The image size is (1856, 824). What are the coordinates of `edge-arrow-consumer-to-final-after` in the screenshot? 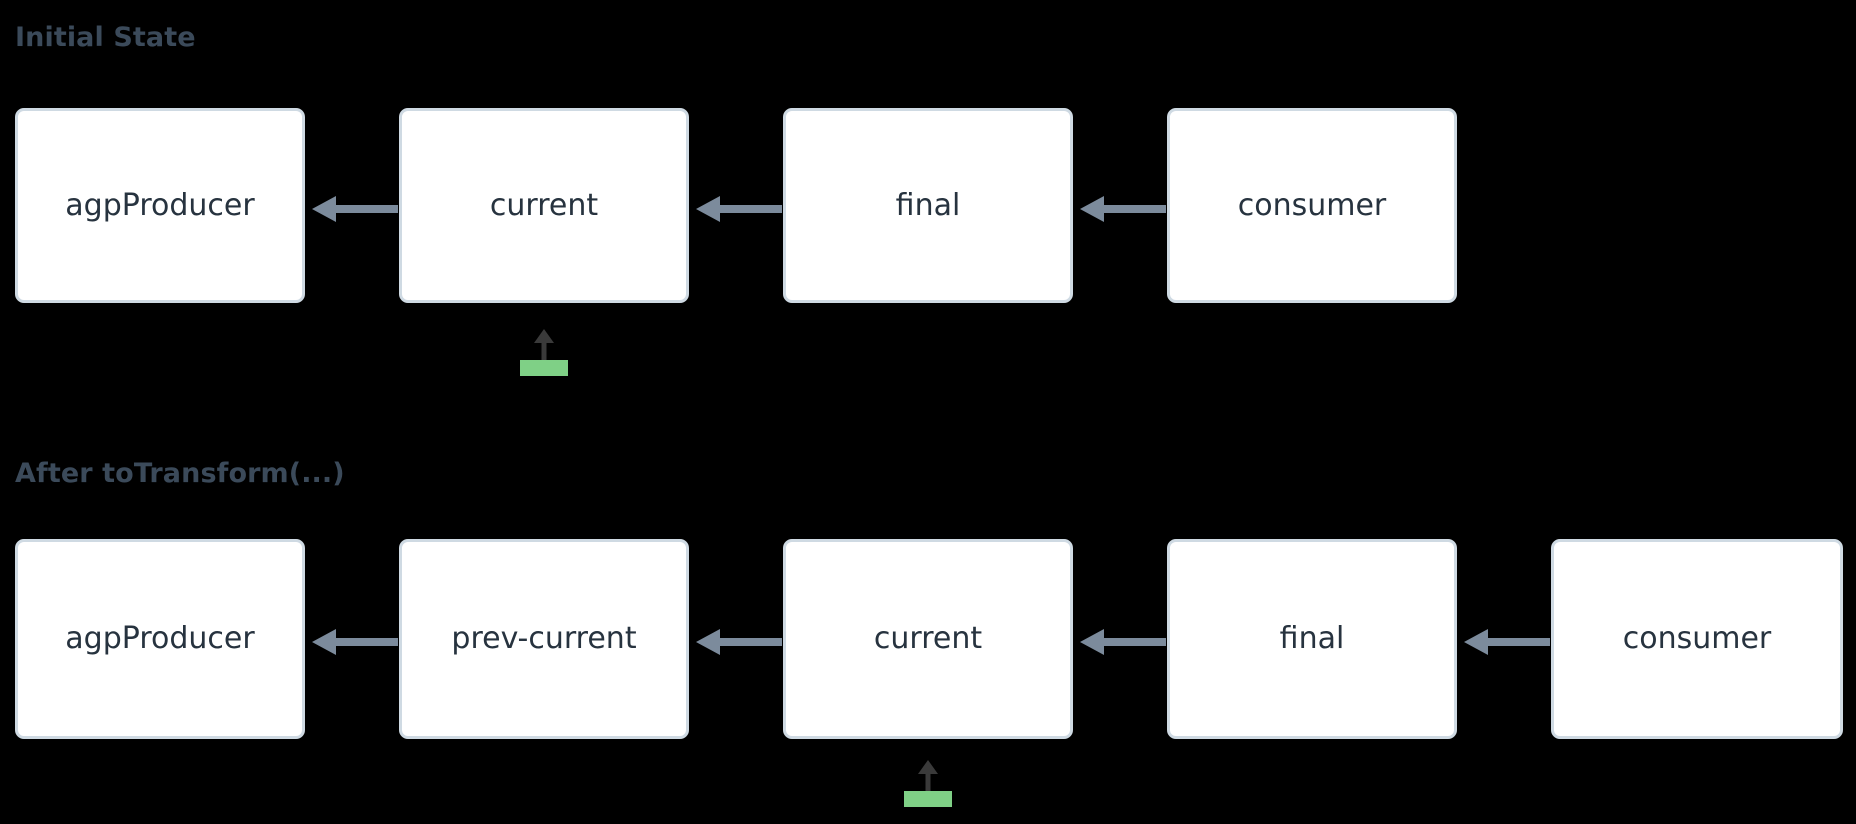 It's located at (1504, 642).